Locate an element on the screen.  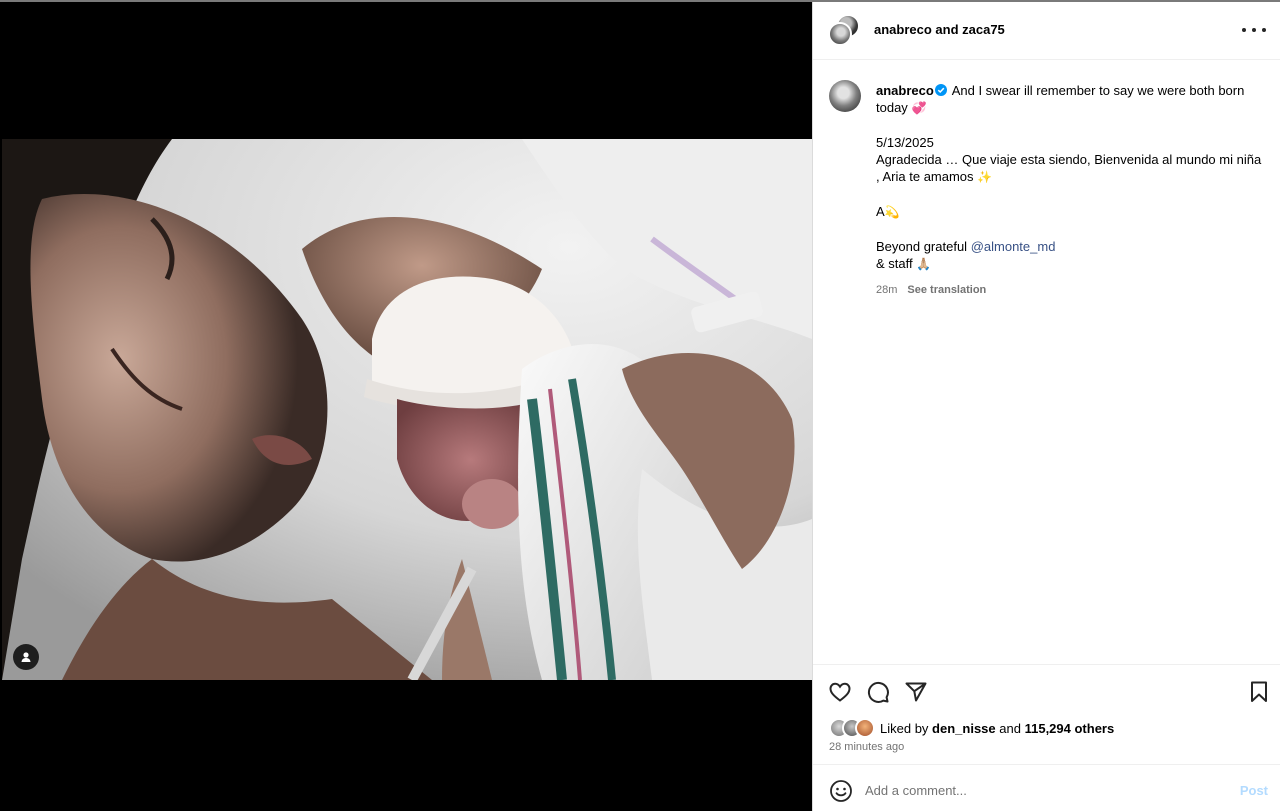
save-button is located at coordinates (1259, 692).